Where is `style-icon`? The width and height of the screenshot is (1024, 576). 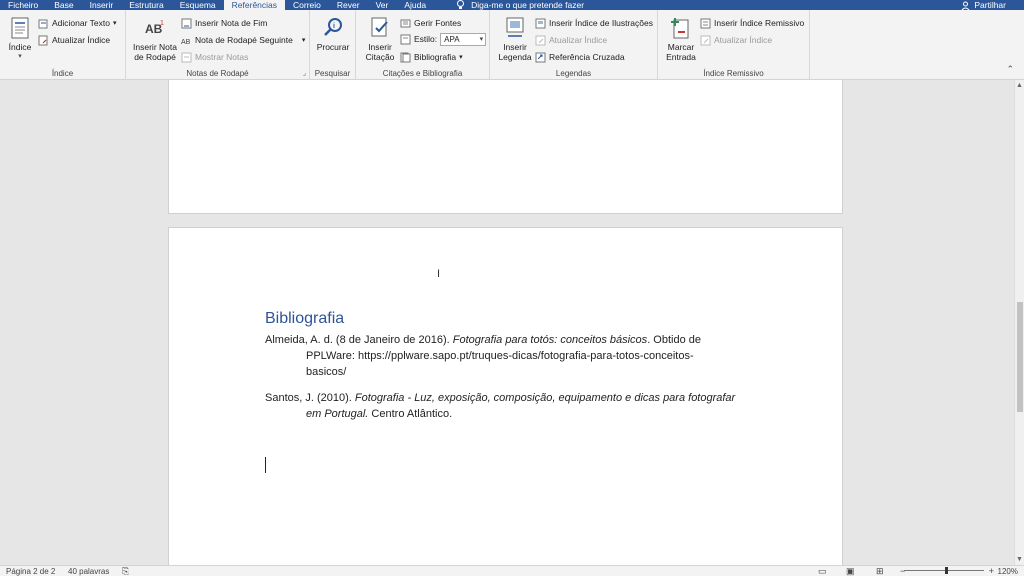
style-icon is located at coordinates (405, 39).